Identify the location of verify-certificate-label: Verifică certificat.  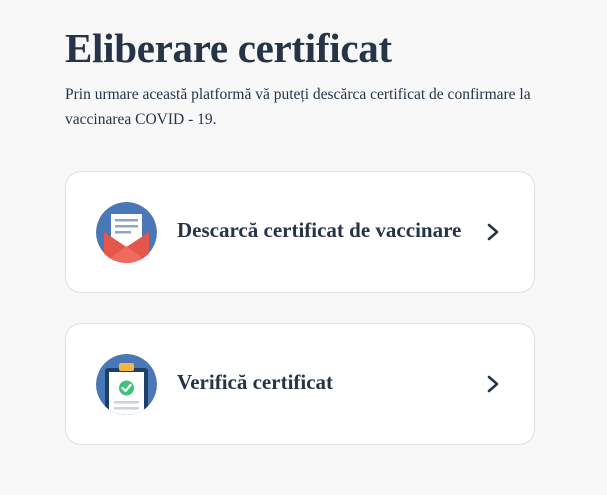
(255, 382).